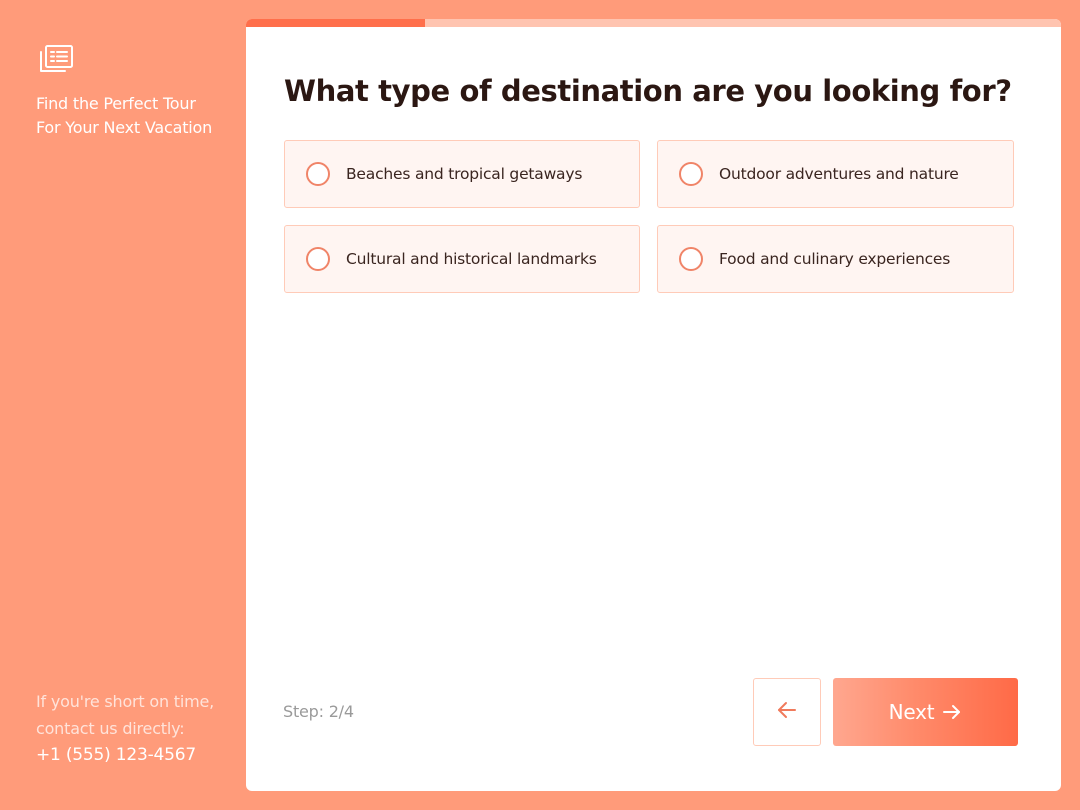  I want to click on sidebar-title-line1: Find the Perfect Tour, so click(116, 103).